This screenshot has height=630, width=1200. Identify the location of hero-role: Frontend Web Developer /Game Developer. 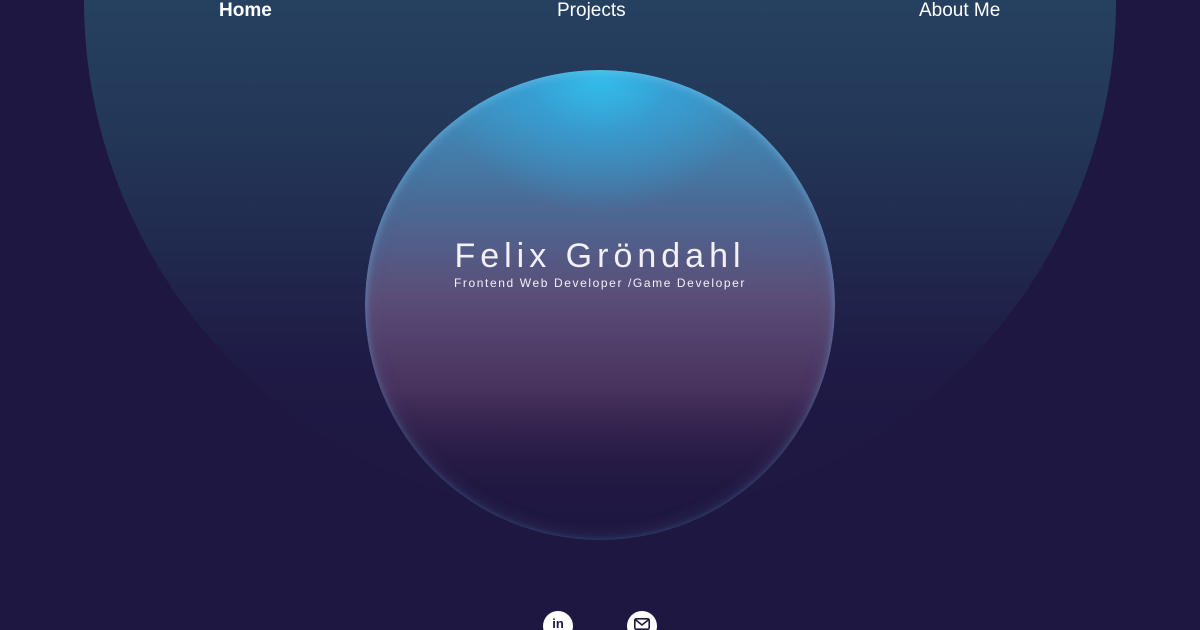
(600, 283).